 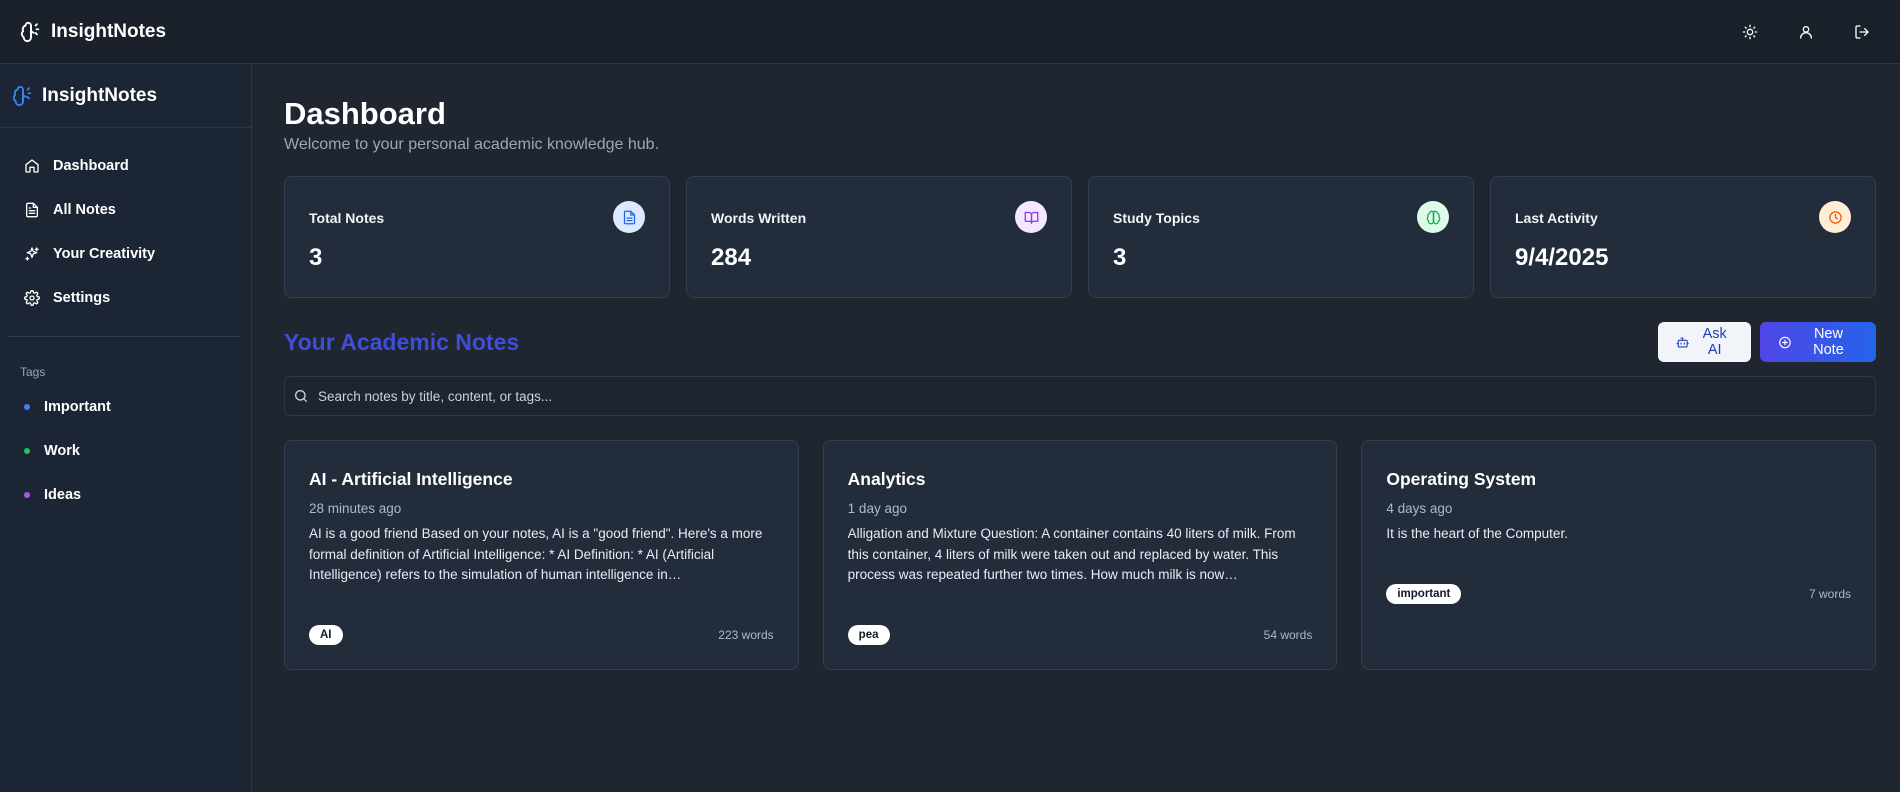 I want to click on note-word-count: 54 words, so click(x=1288, y=635).